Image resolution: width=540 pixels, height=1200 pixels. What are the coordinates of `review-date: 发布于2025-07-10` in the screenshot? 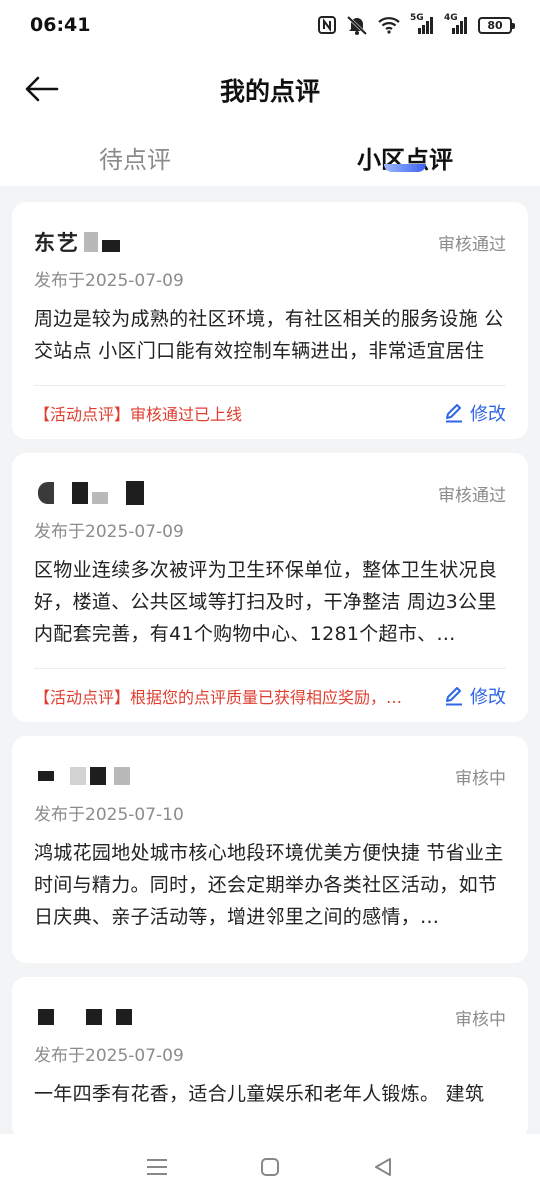 It's located at (109, 815).